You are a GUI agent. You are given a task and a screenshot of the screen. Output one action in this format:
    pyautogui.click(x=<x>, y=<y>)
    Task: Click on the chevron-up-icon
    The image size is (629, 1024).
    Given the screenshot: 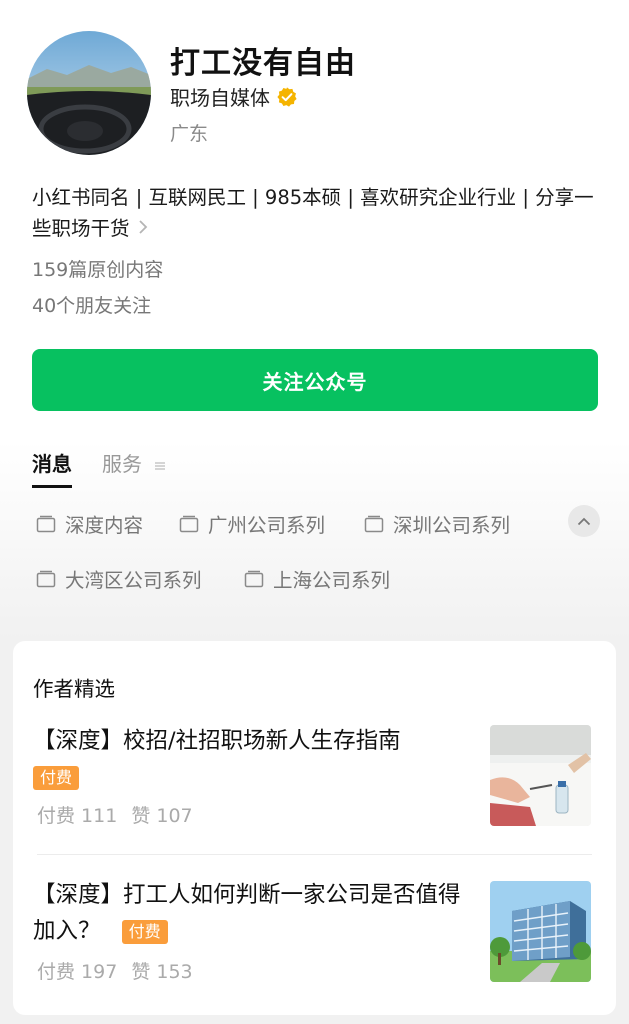 What is the action you would take?
    pyautogui.click(x=584, y=521)
    